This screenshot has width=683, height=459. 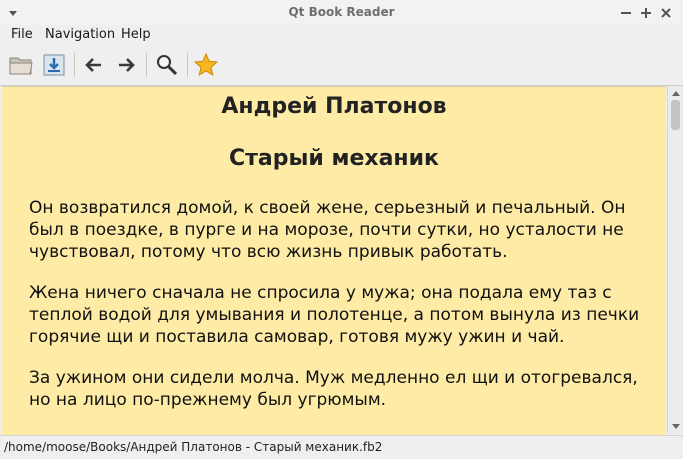 I want to click on bookmark-star-icon, so click(x=206, y=64).